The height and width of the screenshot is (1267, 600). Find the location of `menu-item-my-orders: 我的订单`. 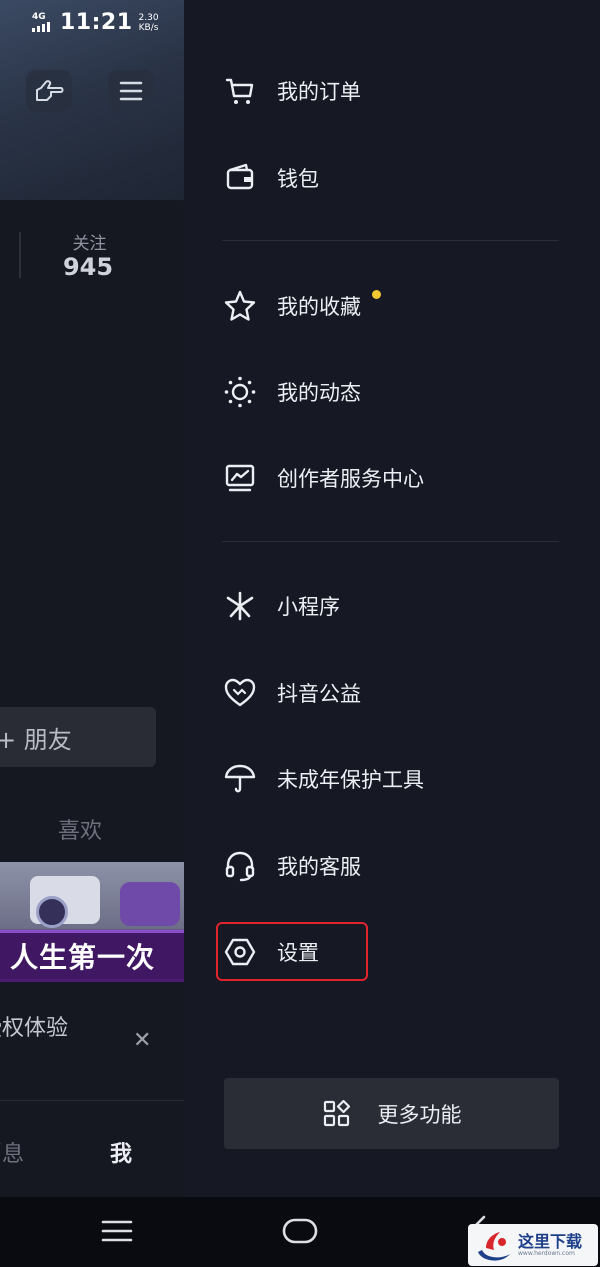

menu-item-my-orders: 我的订单 is located at coordinates (291, 91).